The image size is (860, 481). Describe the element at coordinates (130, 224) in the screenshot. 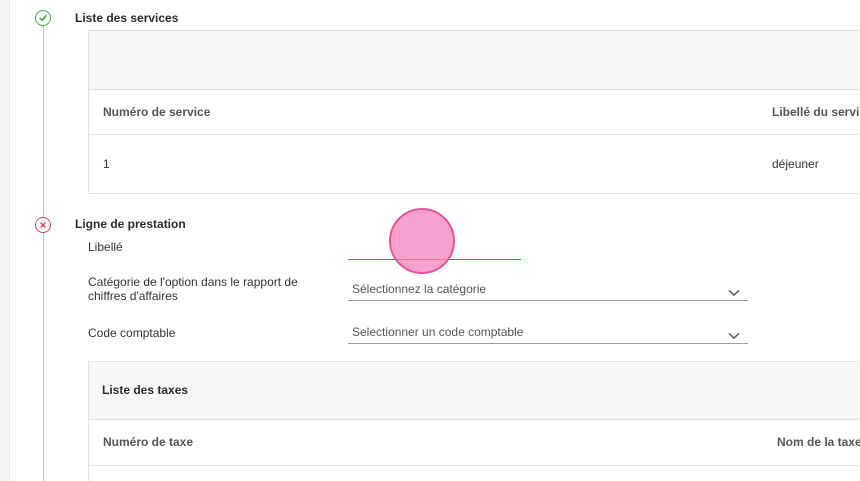

I see `prestation-step-title: Ligne de prestation` at that location.